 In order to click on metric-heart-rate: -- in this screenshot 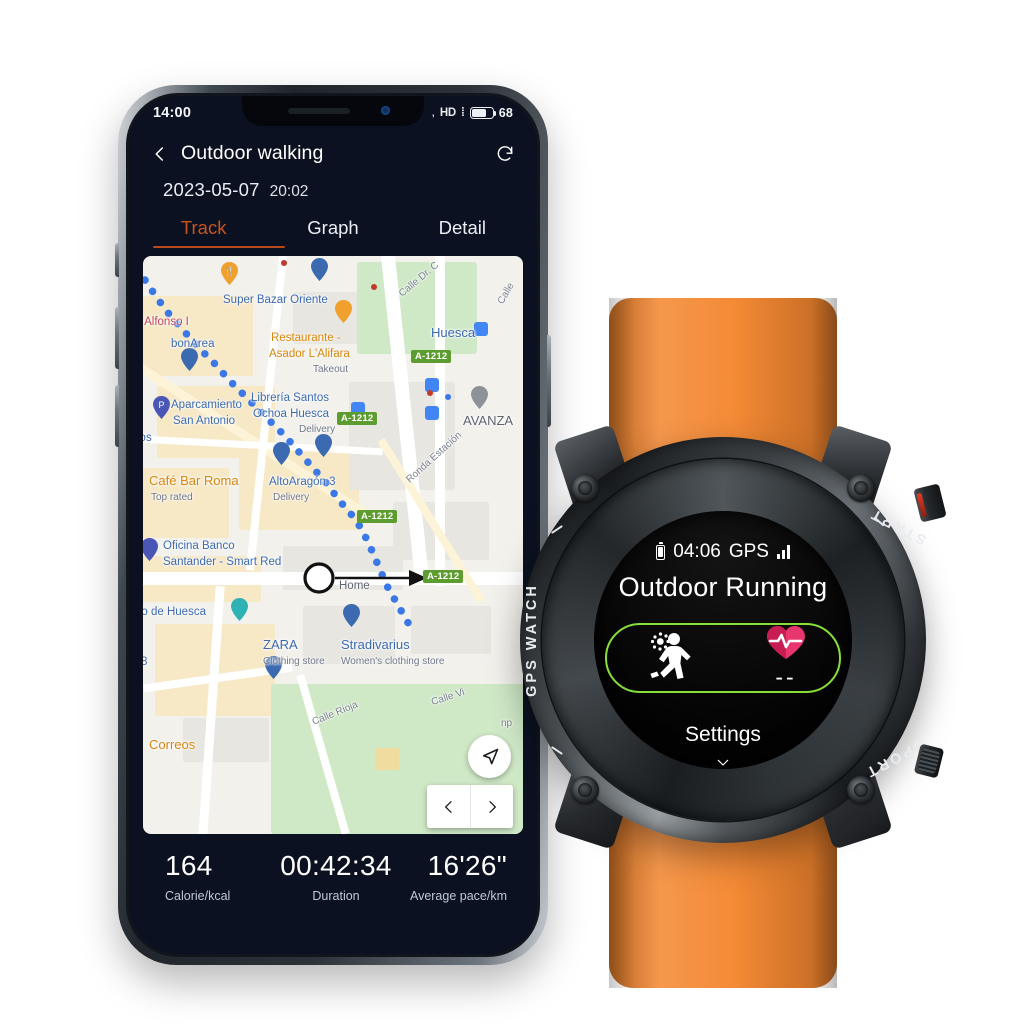, I will do `click(786, 658)`.